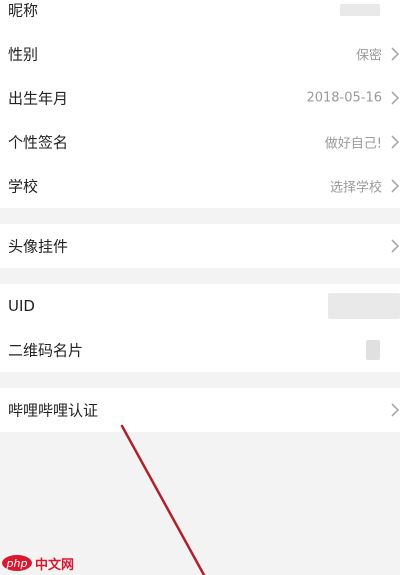 The image size is (400, 575). I want to click on php-logo: php, so click(17, 563).